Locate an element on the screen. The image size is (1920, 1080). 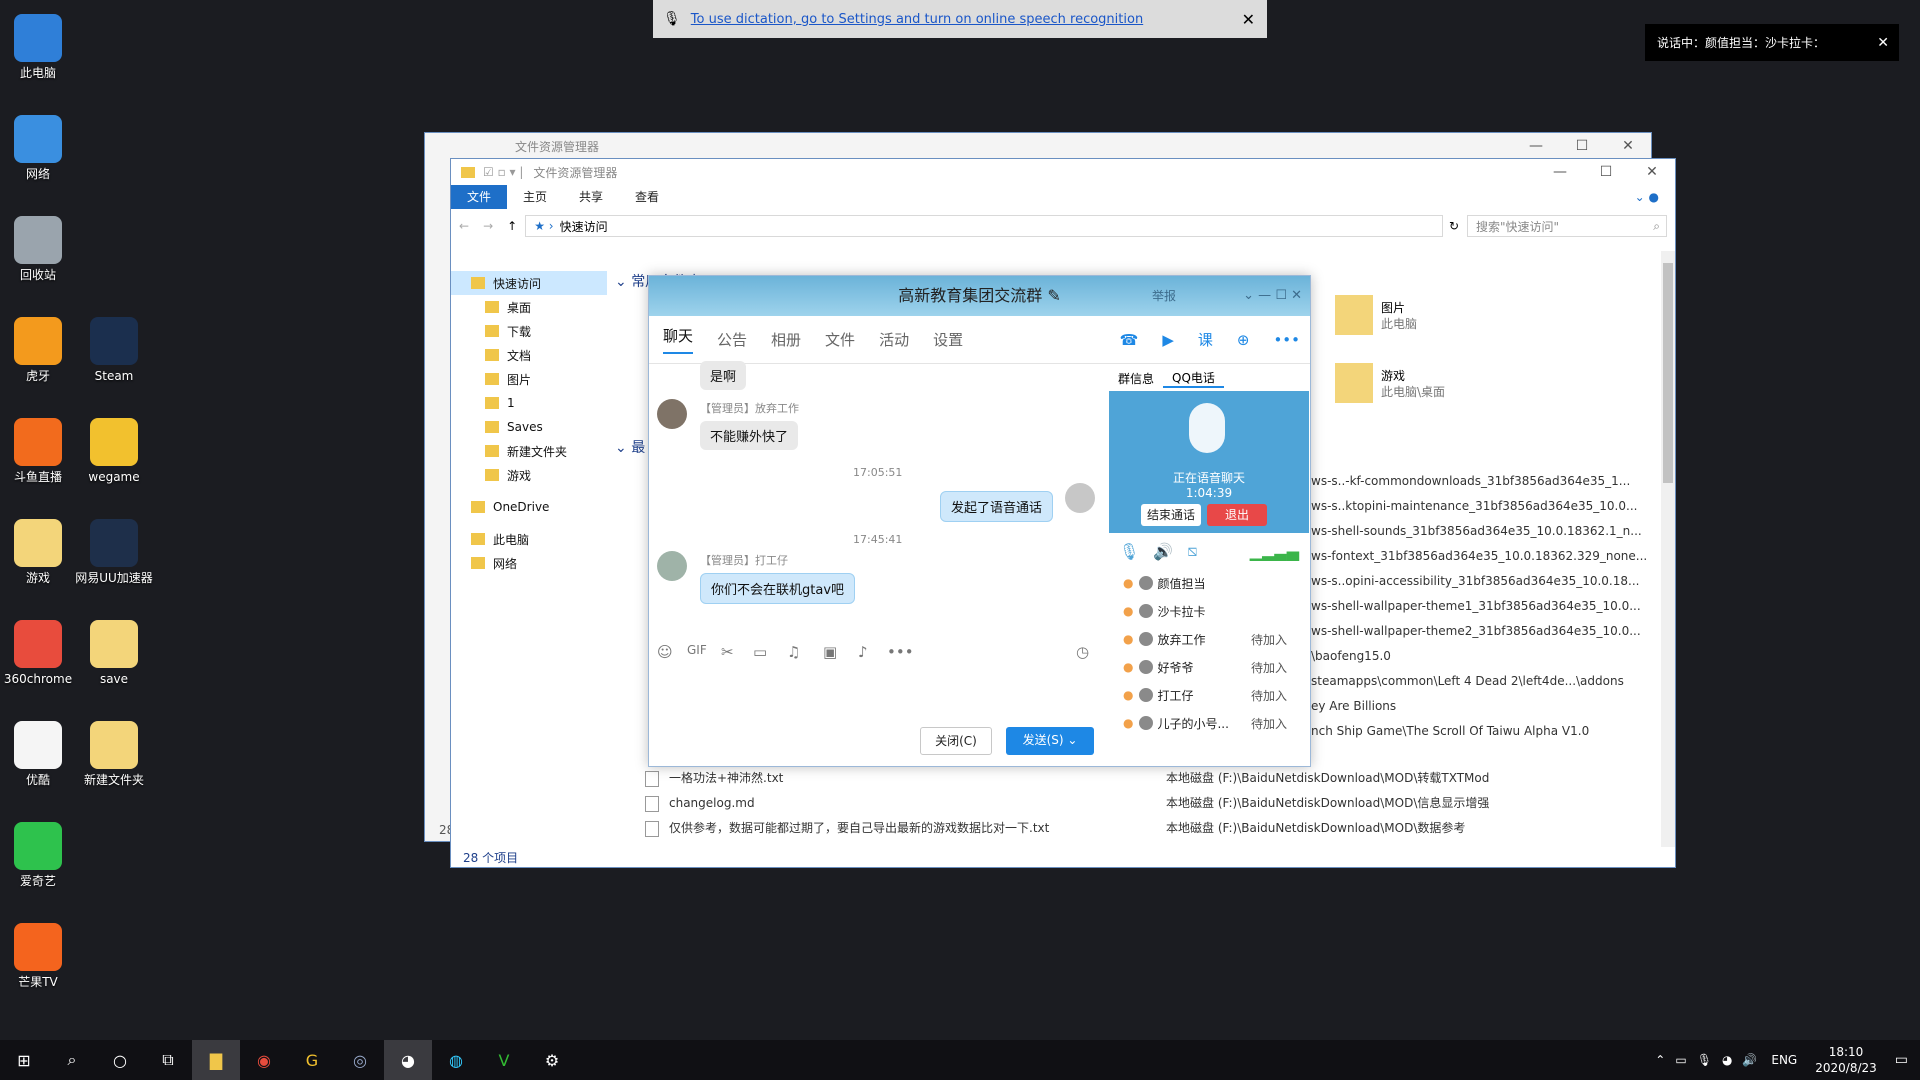
report-link: 举报 is located at coordinates (1164, 296).